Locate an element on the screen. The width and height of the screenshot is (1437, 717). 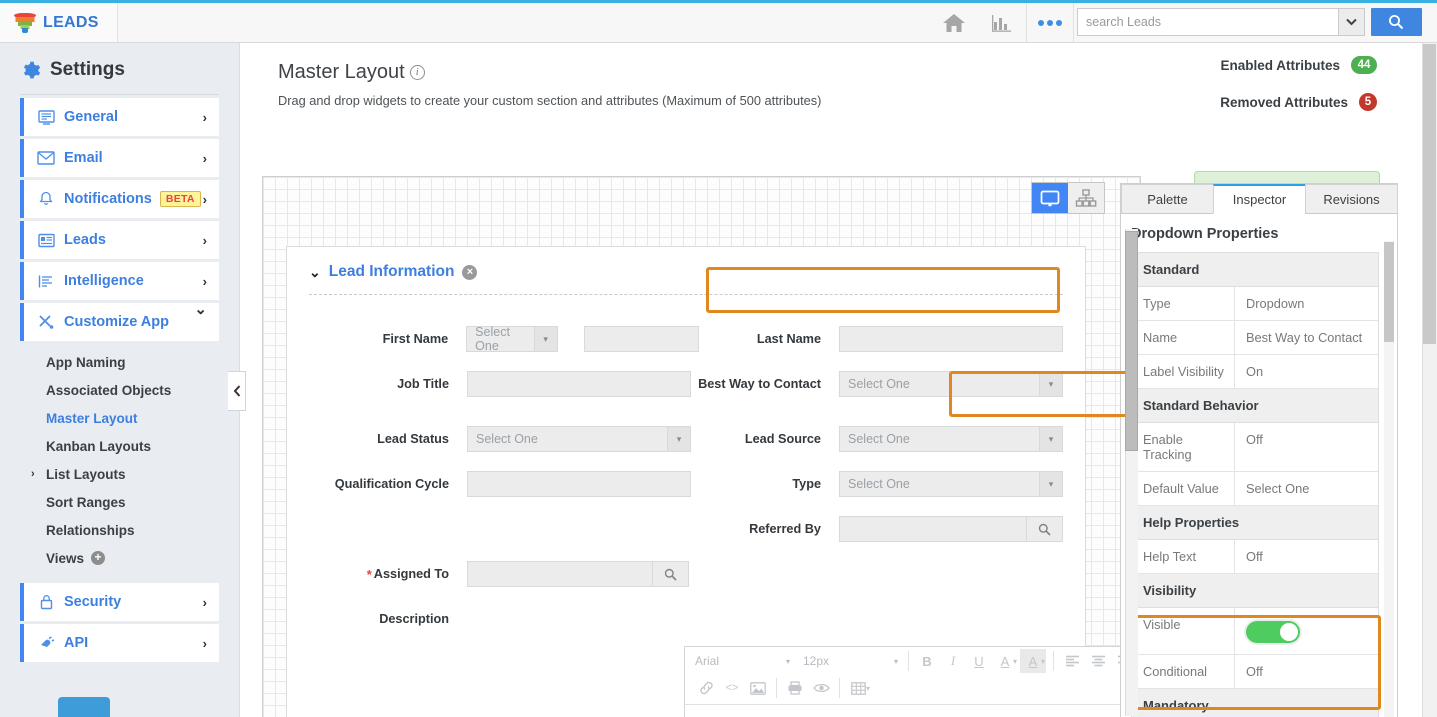
best-way-to-contact-dropdown: Select One ▾ is located at coordinates (951, 384).